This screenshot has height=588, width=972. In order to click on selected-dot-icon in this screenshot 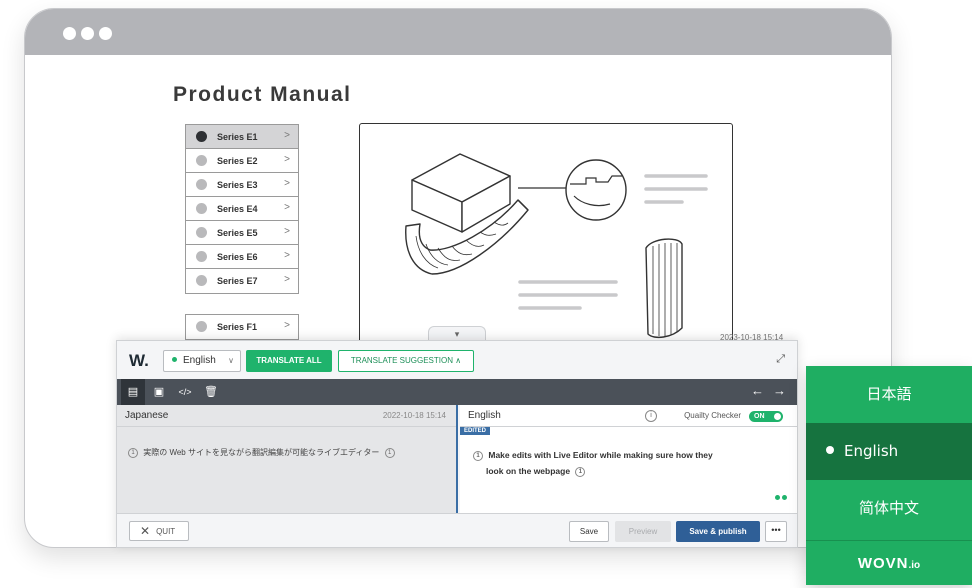, I will do `click(830, 450)`.